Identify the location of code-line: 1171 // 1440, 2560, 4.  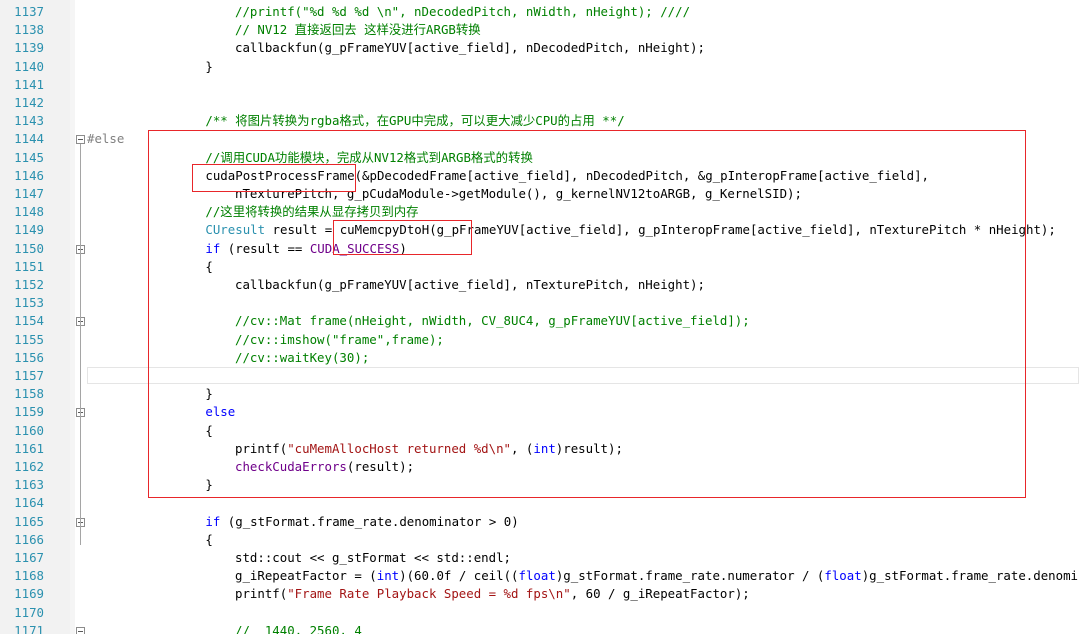
(546, 628).